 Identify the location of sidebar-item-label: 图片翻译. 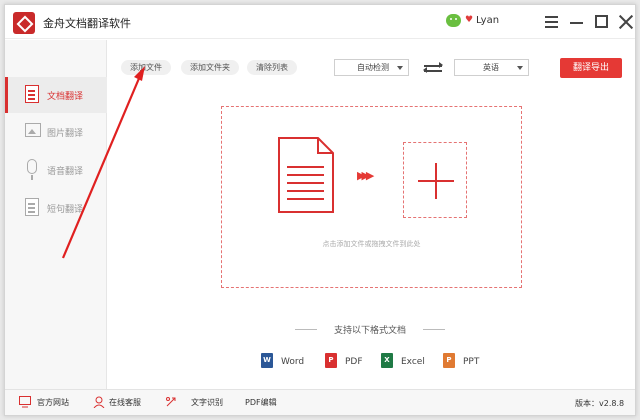
(65, 134).